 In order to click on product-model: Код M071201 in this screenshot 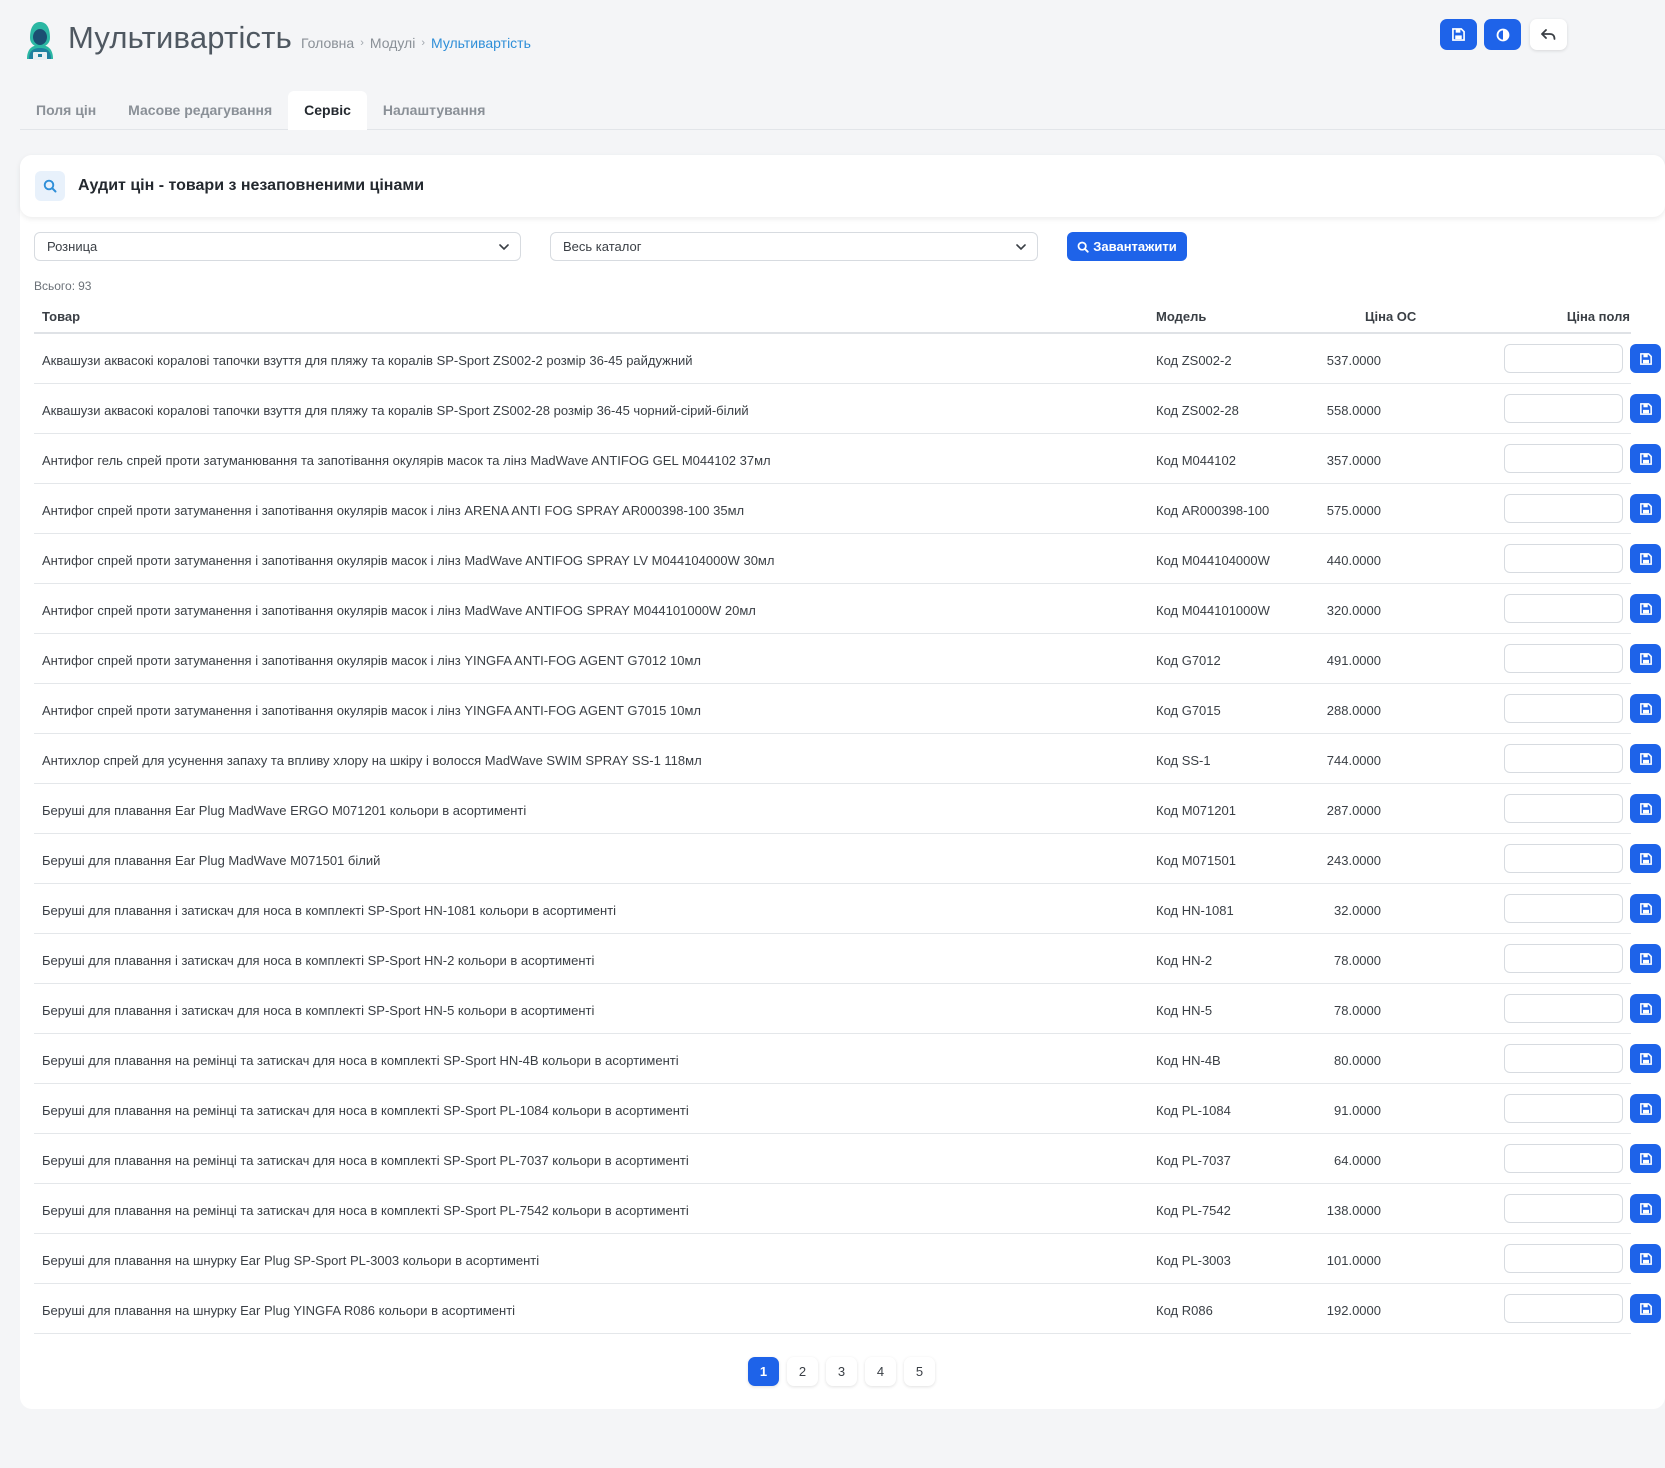, I will do `click(1196, 810)`.